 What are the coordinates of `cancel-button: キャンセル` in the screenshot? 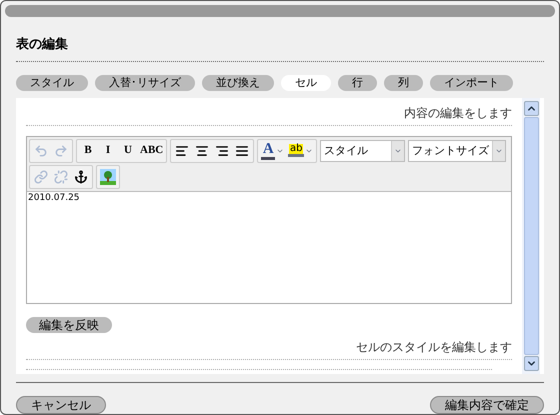 It's located at (61, 405).